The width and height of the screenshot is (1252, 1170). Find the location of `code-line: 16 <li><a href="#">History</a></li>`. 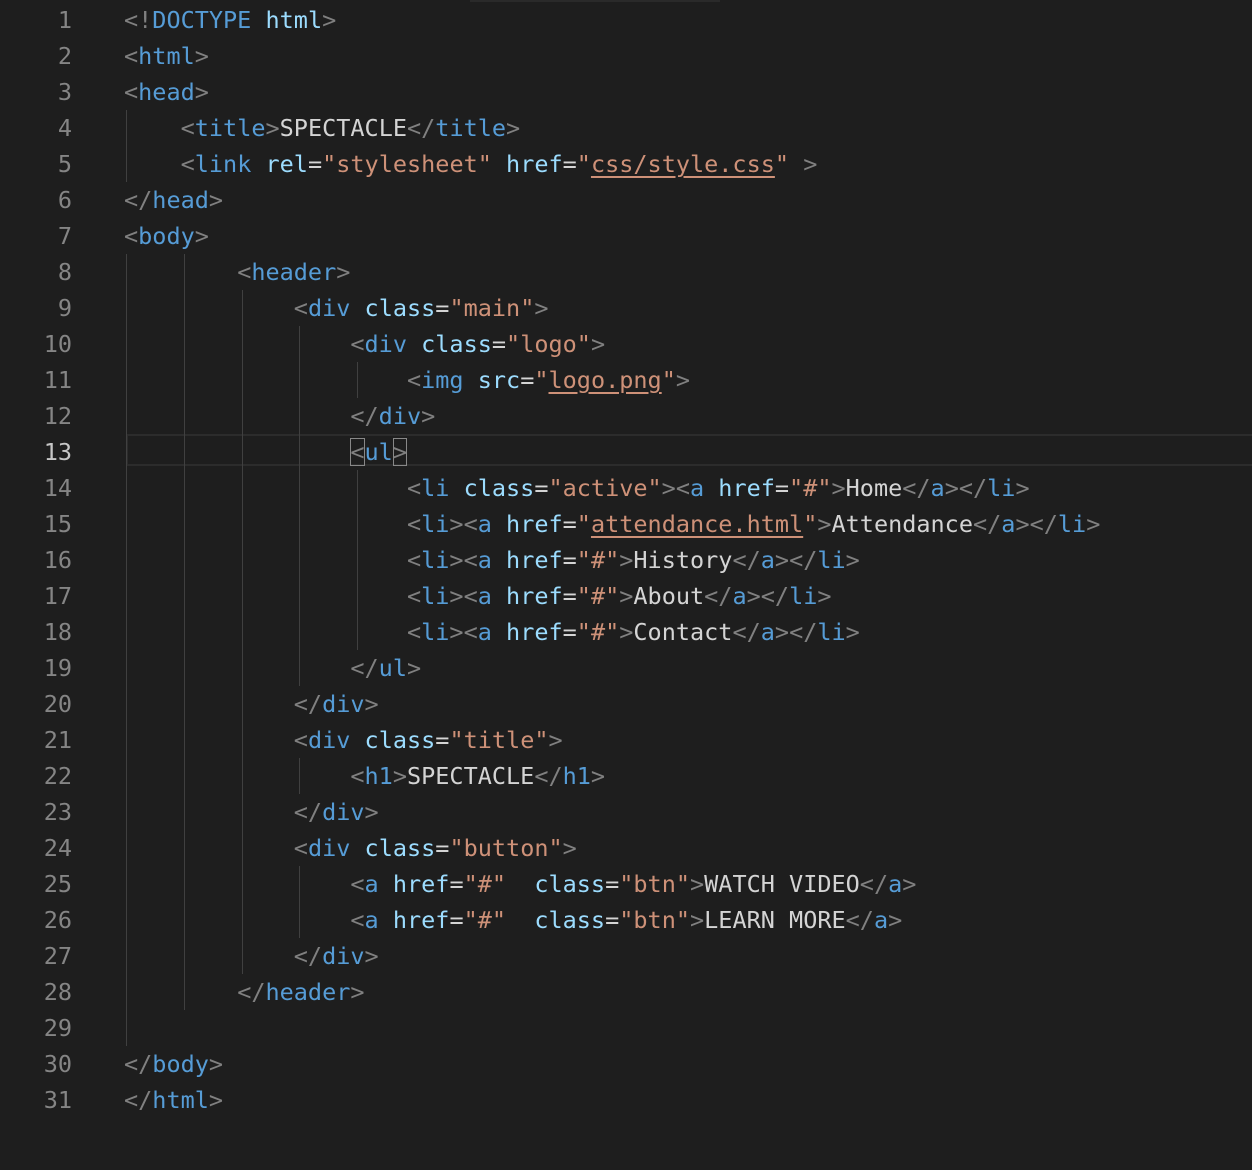

code-line: 16 <li><a href="#">History</a></li> is located at coordinates (626, 560).